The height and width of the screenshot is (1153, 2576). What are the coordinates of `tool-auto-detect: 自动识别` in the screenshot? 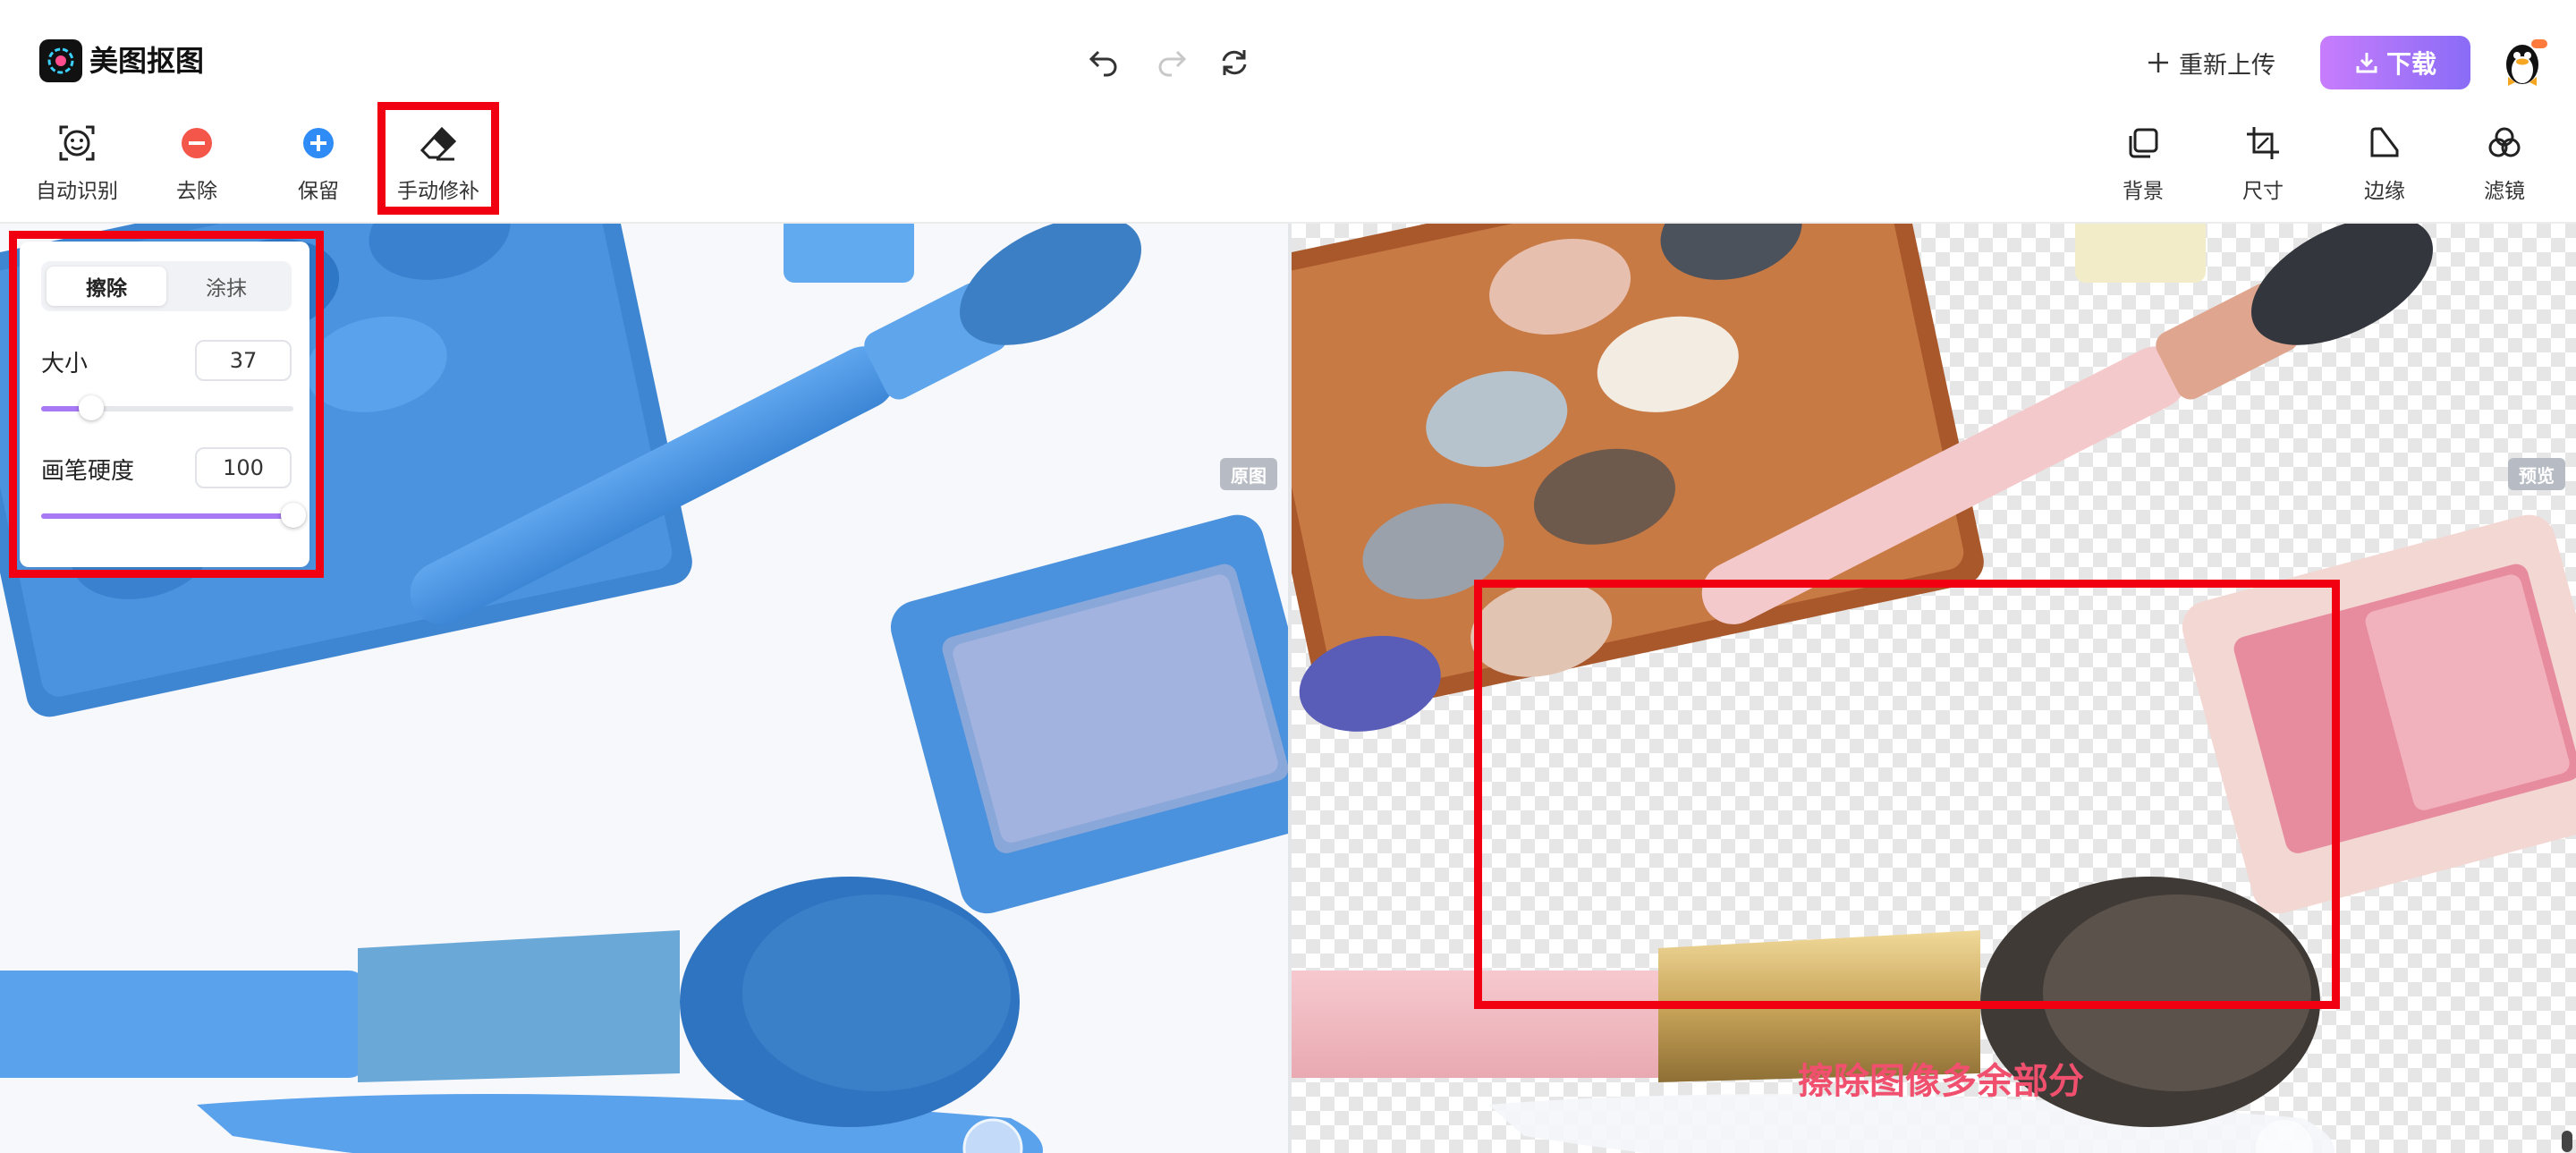 It's located at (77, 164).